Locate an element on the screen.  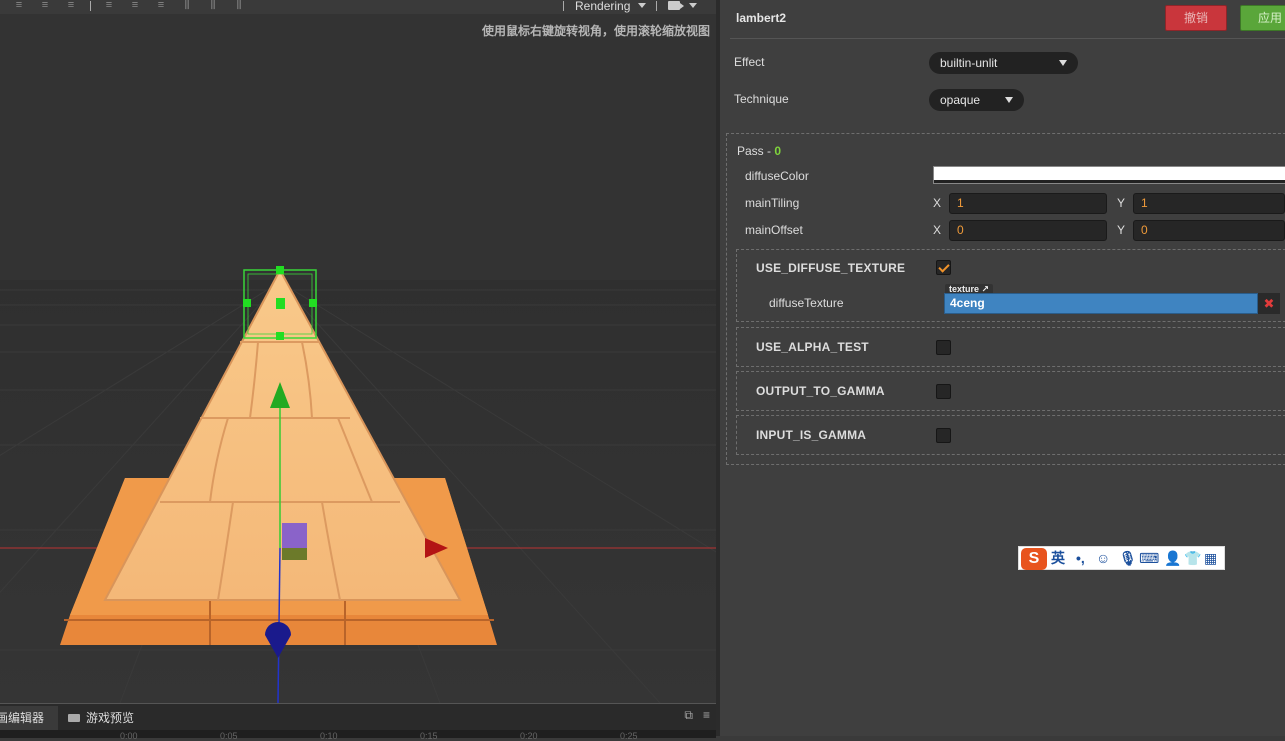
align-left-icon: ≡ is located at coordinates (109, 6).